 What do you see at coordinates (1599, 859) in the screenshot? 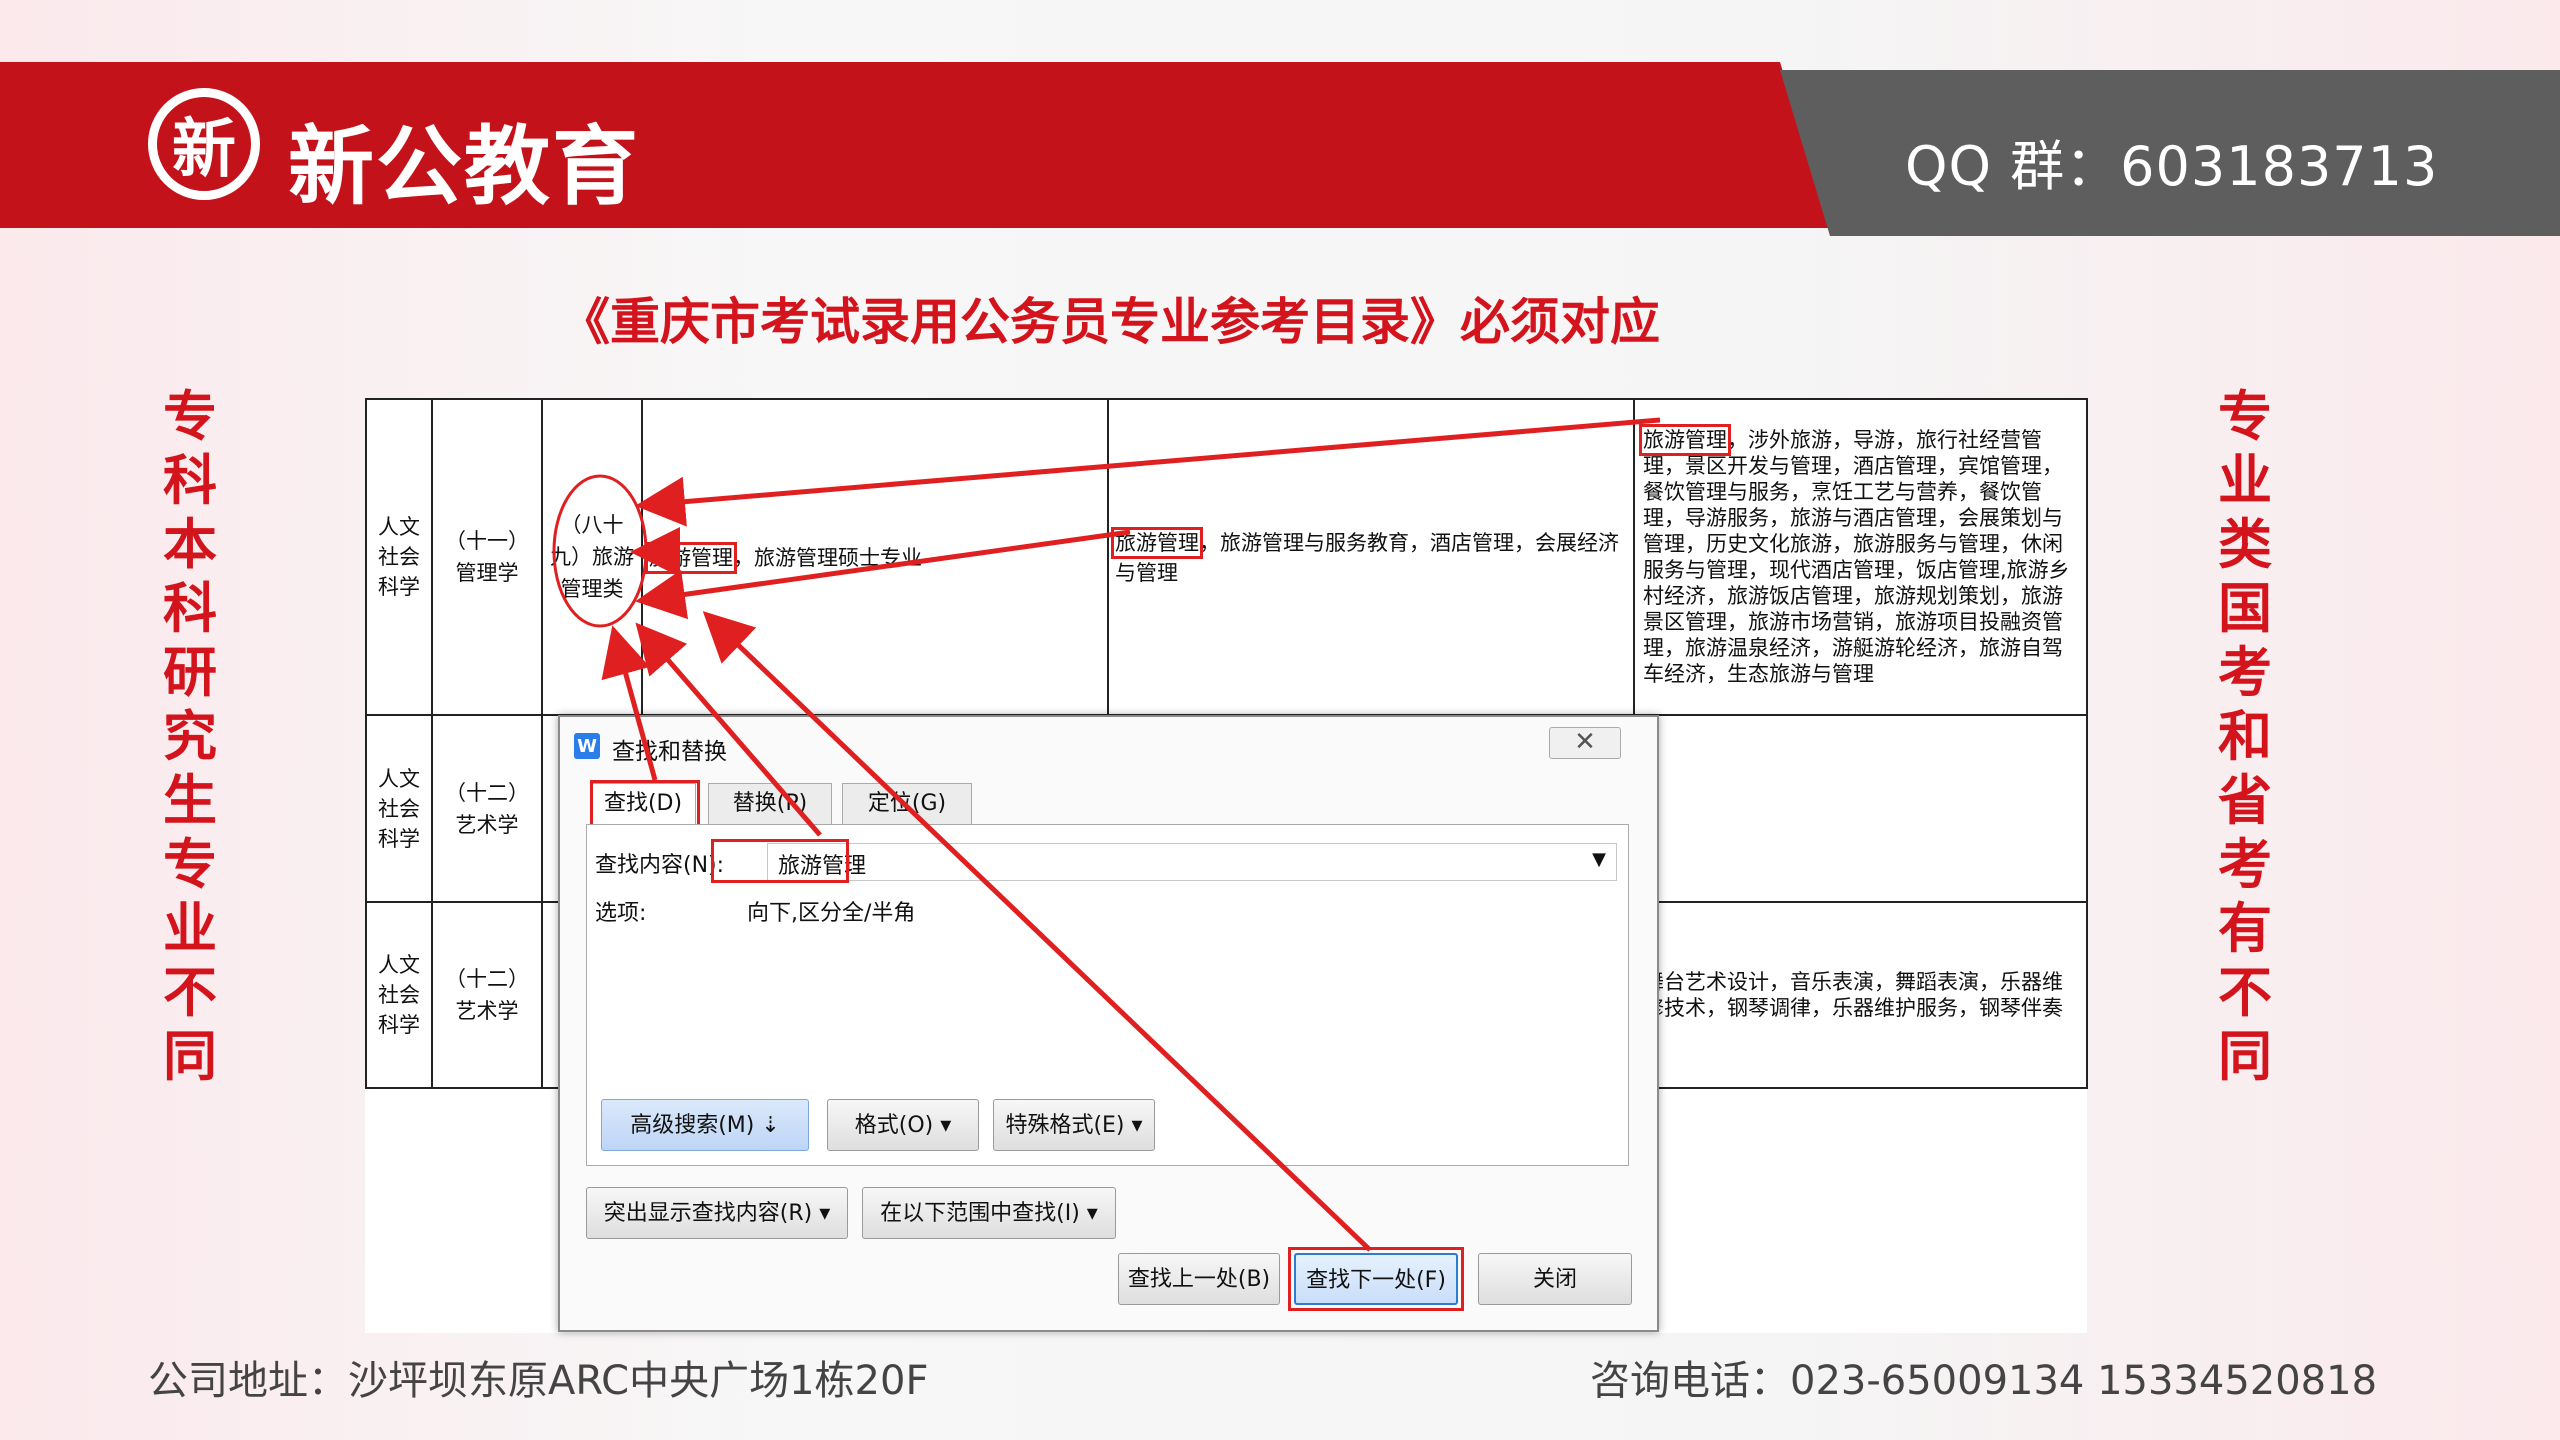
I see `chevron-down-icon: ▼` at bounding box center [1599, 859].